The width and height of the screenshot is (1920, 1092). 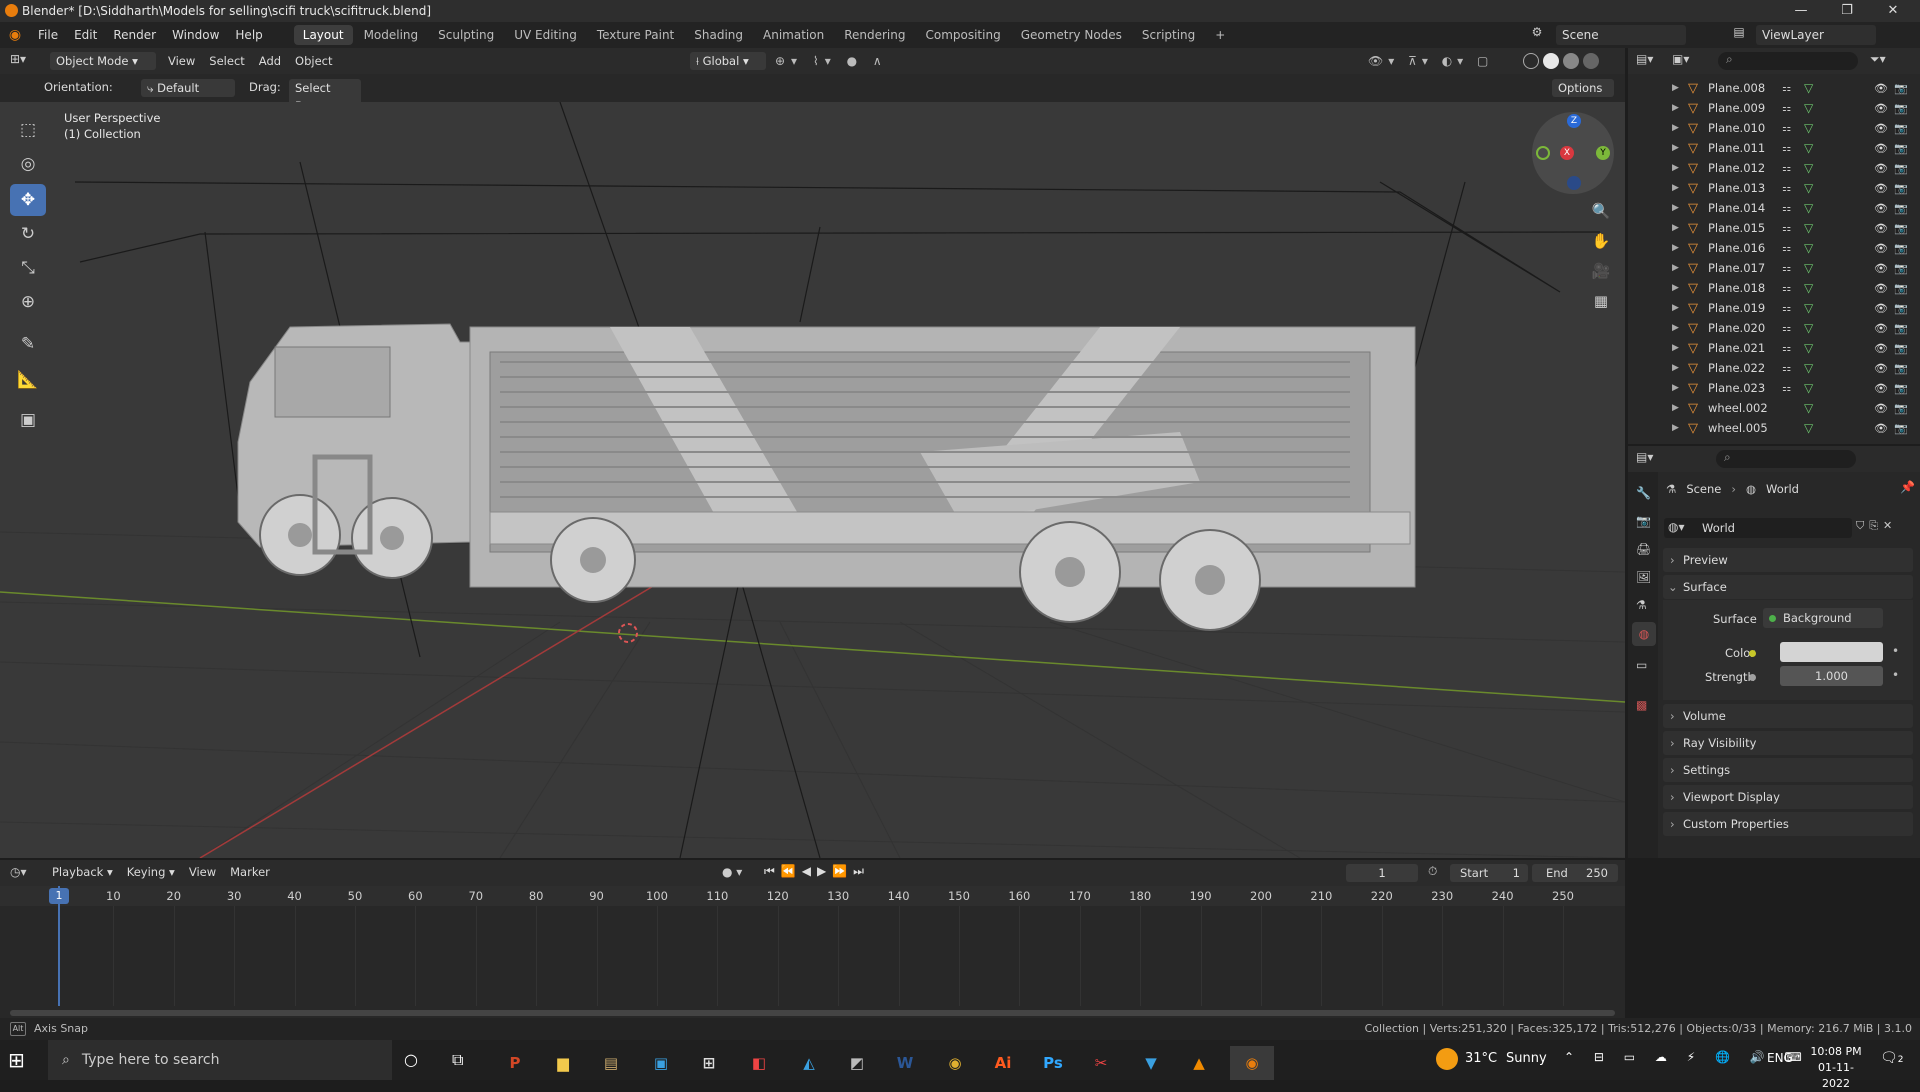 I want to click on outliner-item: ▶ ▽ Plane.019 ⚏ ▽ 👁 📷, so click(x=1773, y=308).